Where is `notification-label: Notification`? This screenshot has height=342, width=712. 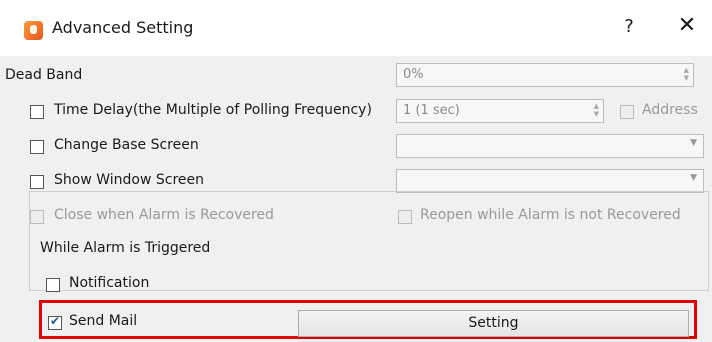
notification-label: Notification is located at coordinates (109, 283).